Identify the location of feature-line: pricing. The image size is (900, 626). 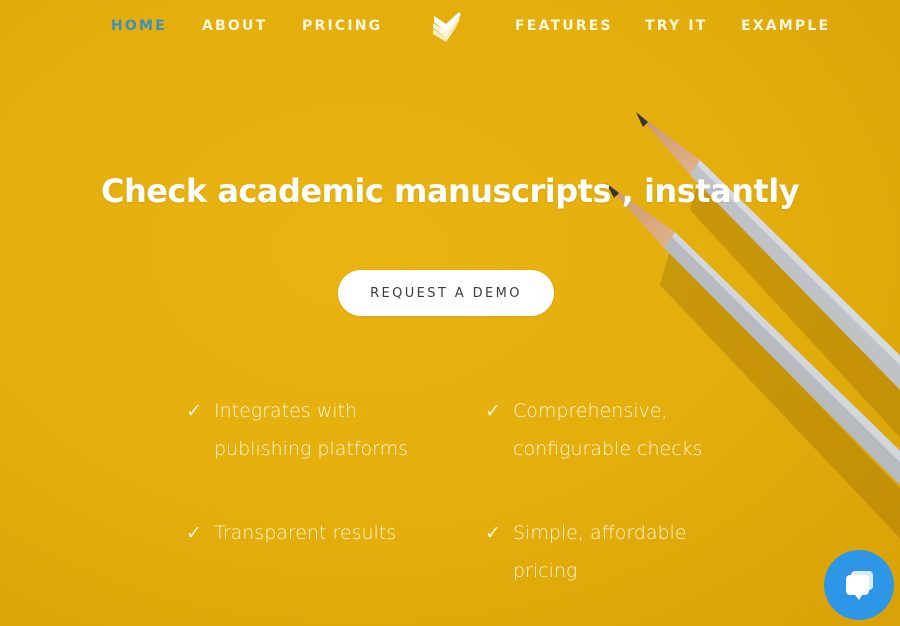
(545, 571).